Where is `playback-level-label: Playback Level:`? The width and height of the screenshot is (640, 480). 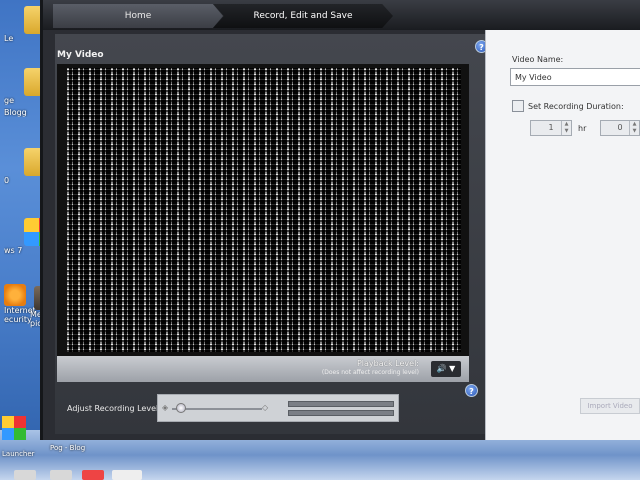
playback-level-label: Playback Level: is located at coordinates (387, 363).